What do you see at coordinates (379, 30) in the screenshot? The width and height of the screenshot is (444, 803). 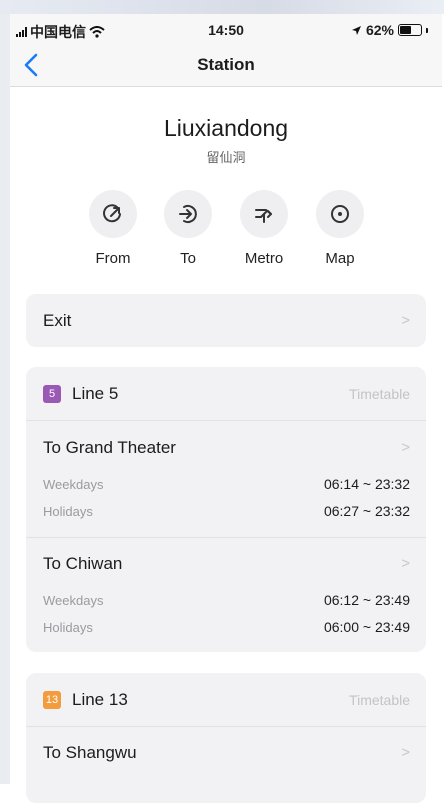 I see `battery-percent: 62%` at bounding box center [379, 30].